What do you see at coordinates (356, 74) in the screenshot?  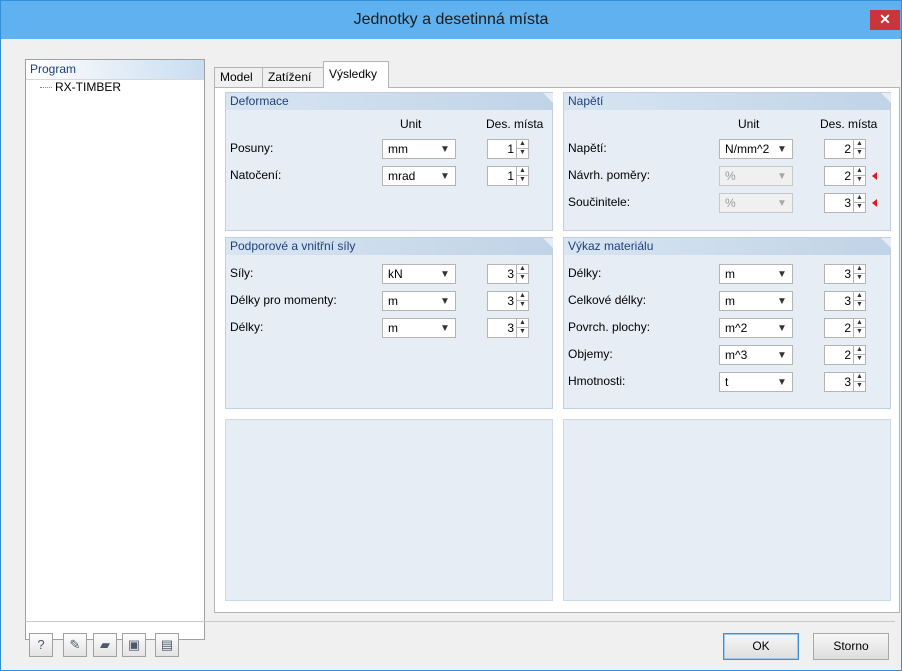 I see `tab-vysledky: Výsledky` at bounding box center [356, 74].